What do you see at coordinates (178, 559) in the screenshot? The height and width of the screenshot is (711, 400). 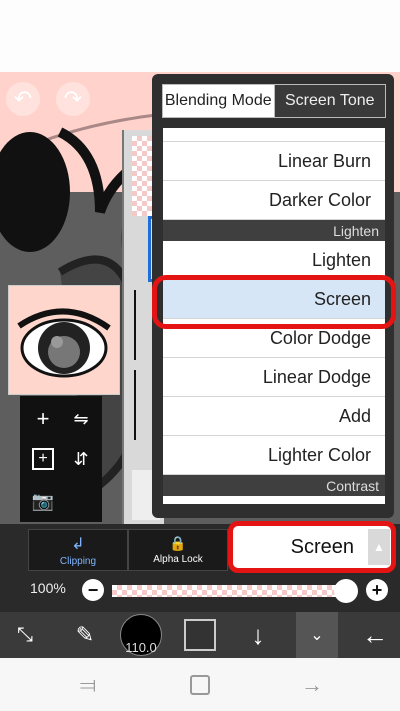 I see `alpha-lock-label: Alpha Lock` at bounding box center [178, 559].